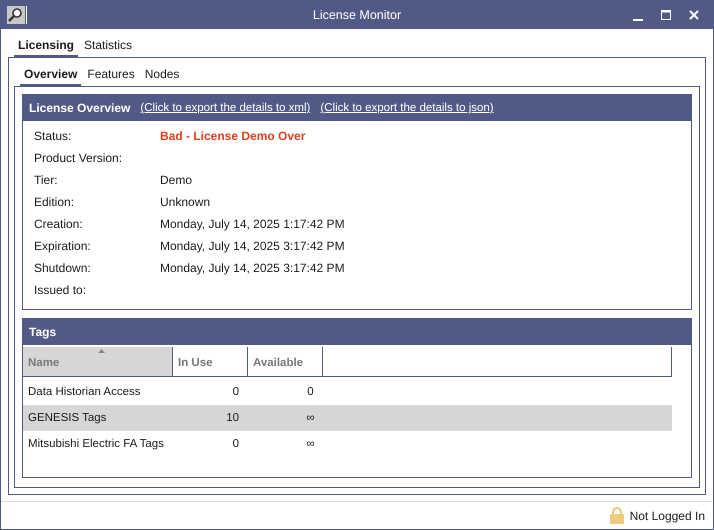 The width and height of the screenshot is (714, 530). What do you see at coordinates (285, 362) in the screenshot?
I see `column-header: Available` at bounding box center [285, 362].